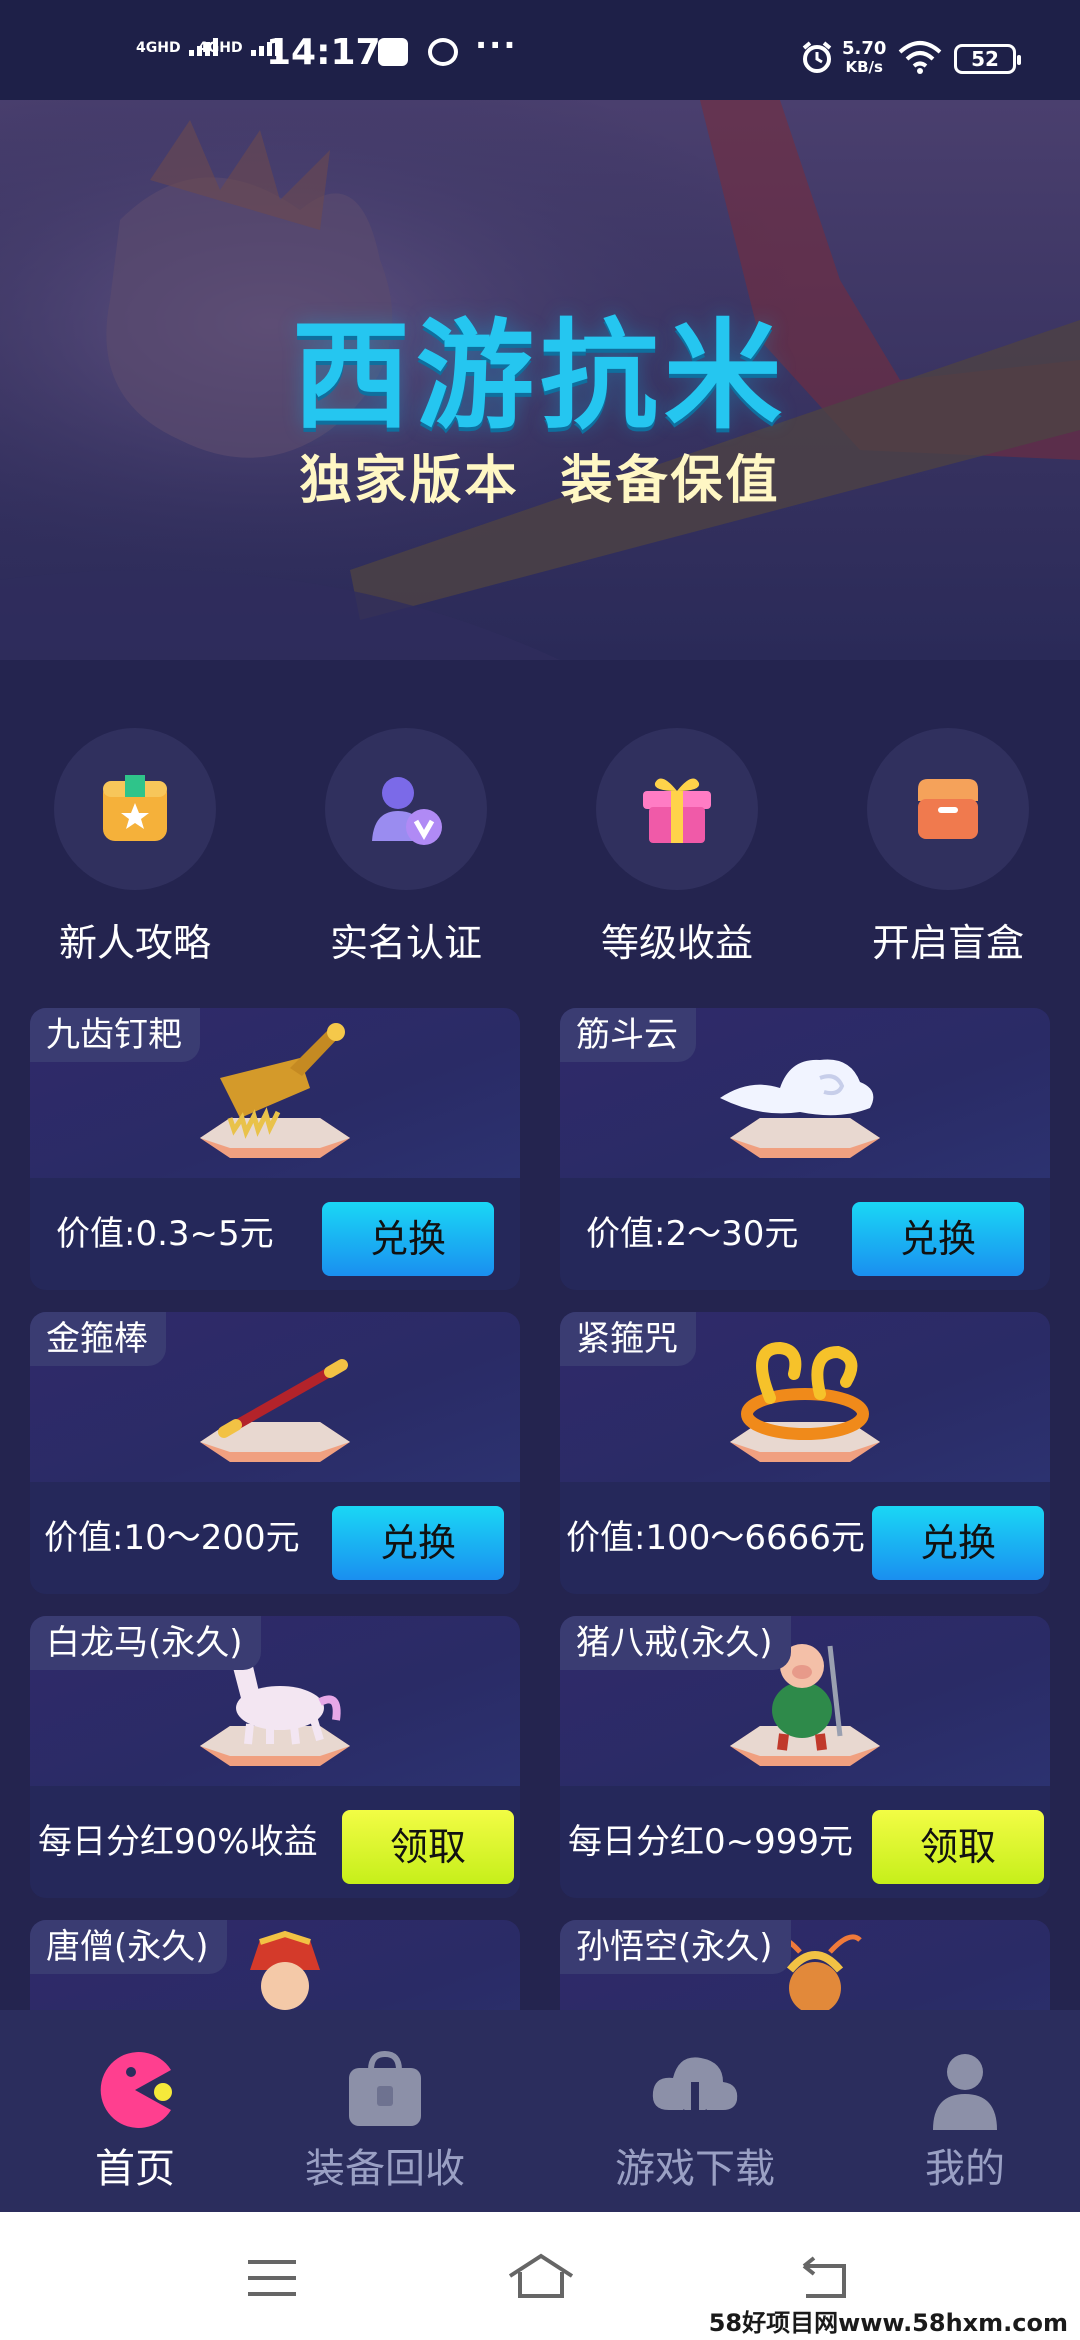 This screenshot has width=1080, height=2340. What do you see at coordinates (540, 481) in the screenshot?
I see `banner-subtitle: 独家版本 装备保值` at bounding box center [540, 481].